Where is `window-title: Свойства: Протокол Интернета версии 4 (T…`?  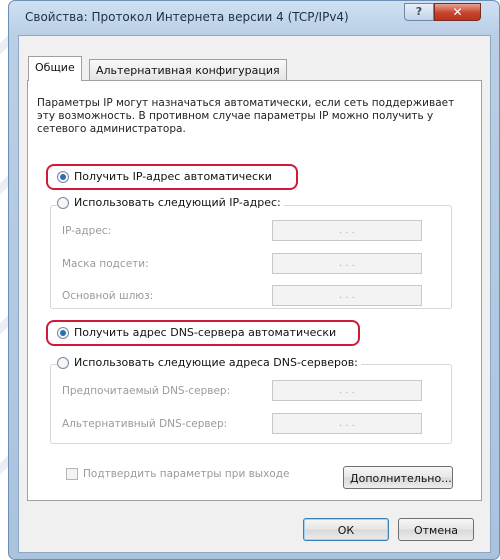
window-title: Свойства: Протокол Интернета версии 4 (T… is located at coordinates (187, 17).